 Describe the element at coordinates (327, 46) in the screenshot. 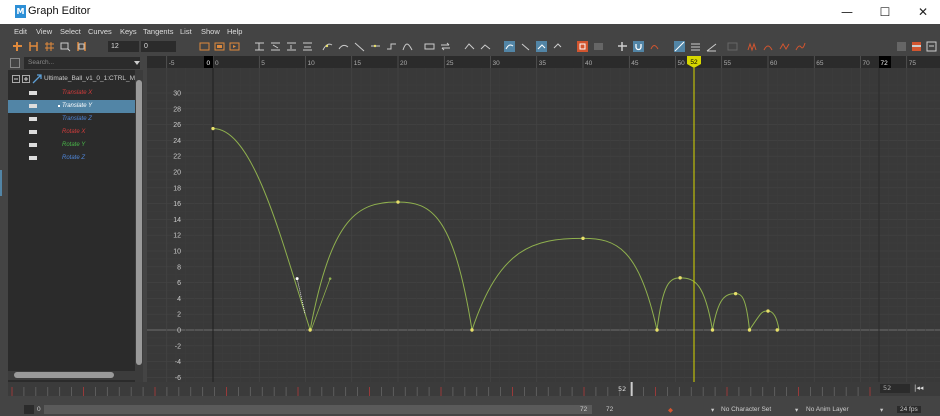

I see `auto-tangent-icon` at that location.